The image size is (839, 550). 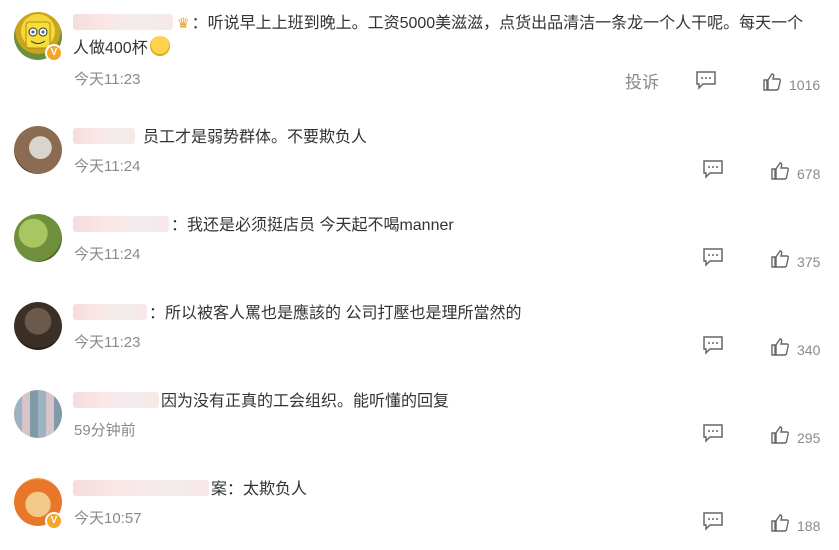 I want to click on report-button: 投诉, so click(x=642, y=83).